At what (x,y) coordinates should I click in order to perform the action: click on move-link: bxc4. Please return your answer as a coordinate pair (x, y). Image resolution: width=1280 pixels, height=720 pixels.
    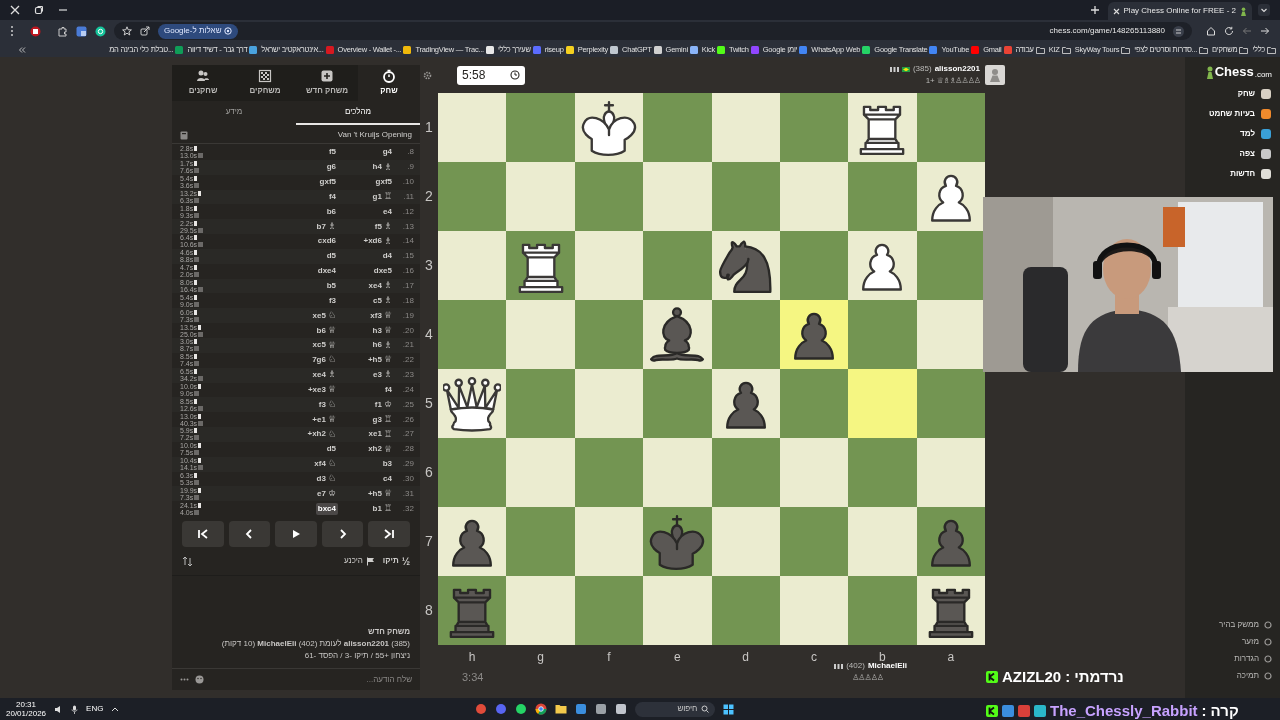
    Looking at the image, I should click on (326, 508).